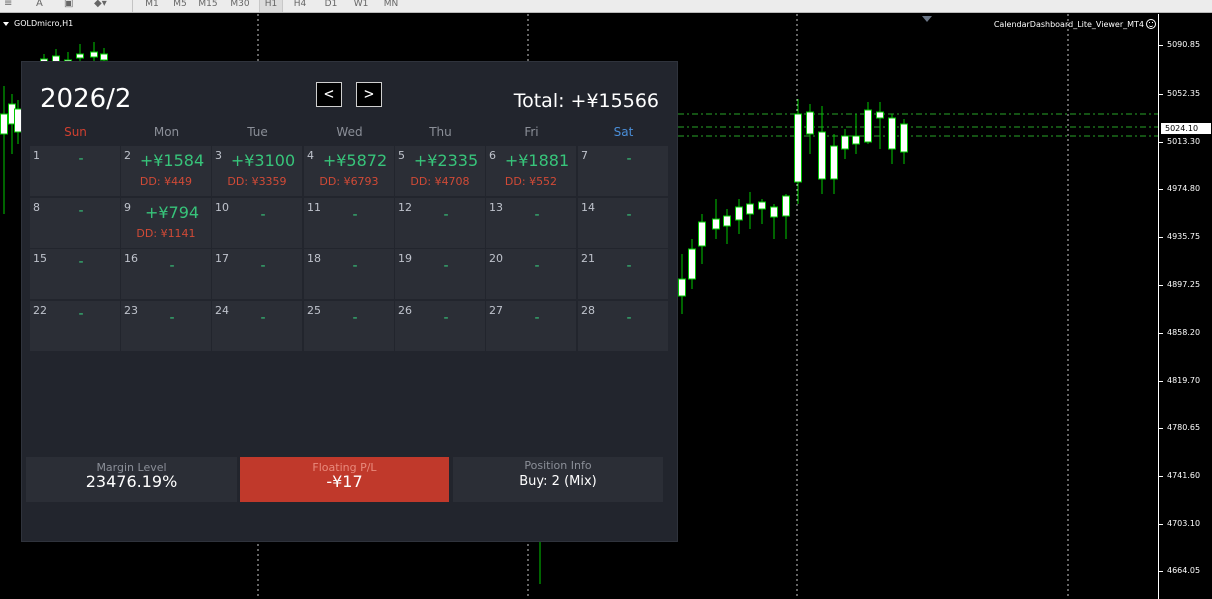  What do you see at coordinates (300, 6) in the screenshot?
I see `timeframe-h4-button: H4` at bounding box center [300, 6].